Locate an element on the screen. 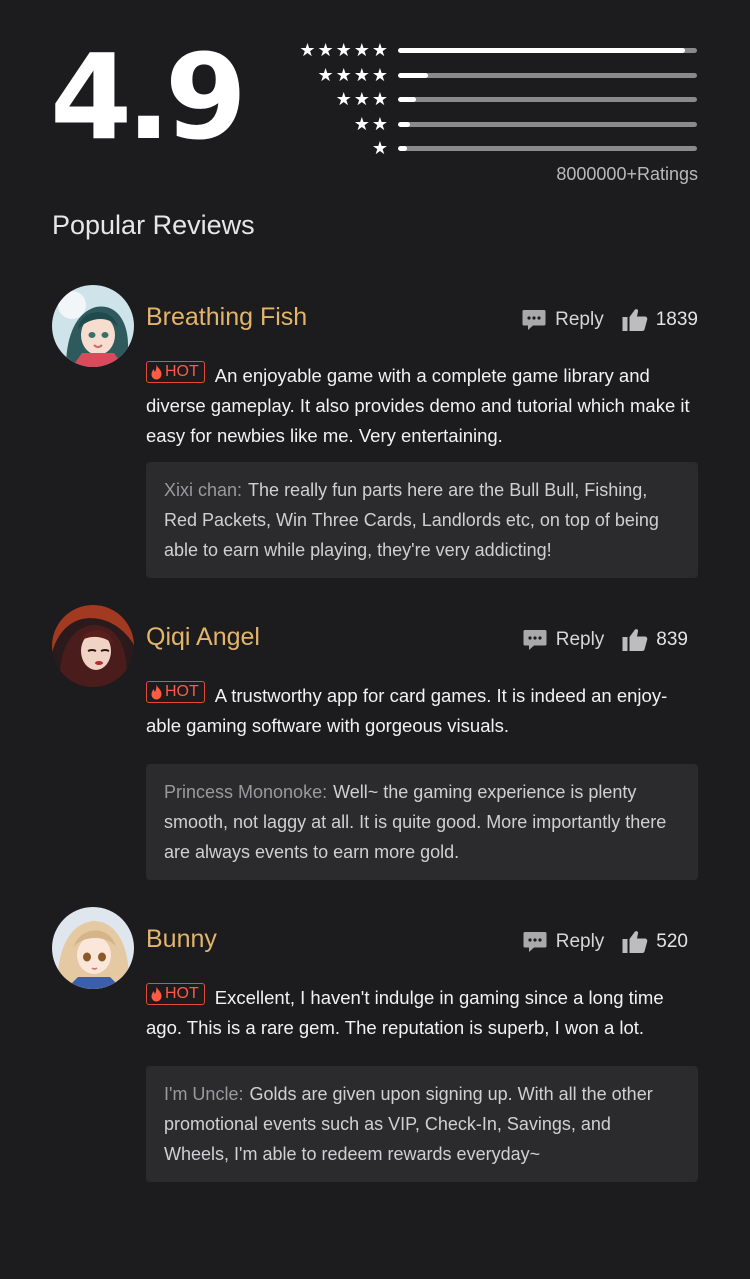 The width and height of the screenshot is (750, 1279). section-title: Popular Reviews is located at coordinates (153, 225).